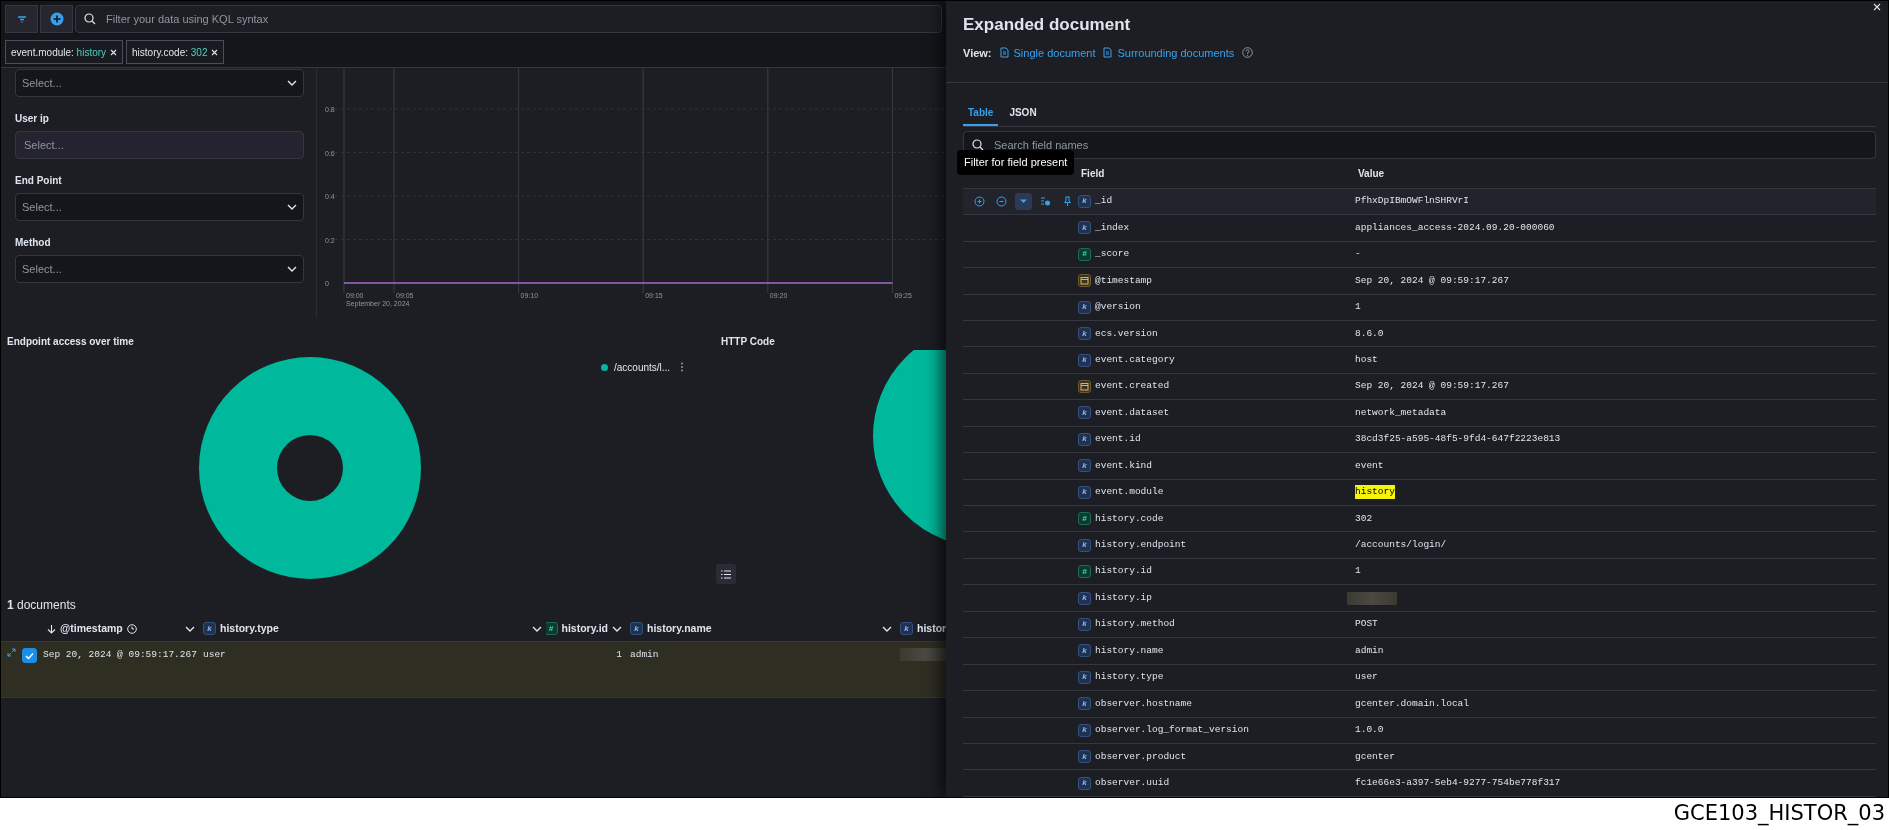 The width and height of the screenshot is (1889, 830). I want to click on check-icon, so click(29, 655).